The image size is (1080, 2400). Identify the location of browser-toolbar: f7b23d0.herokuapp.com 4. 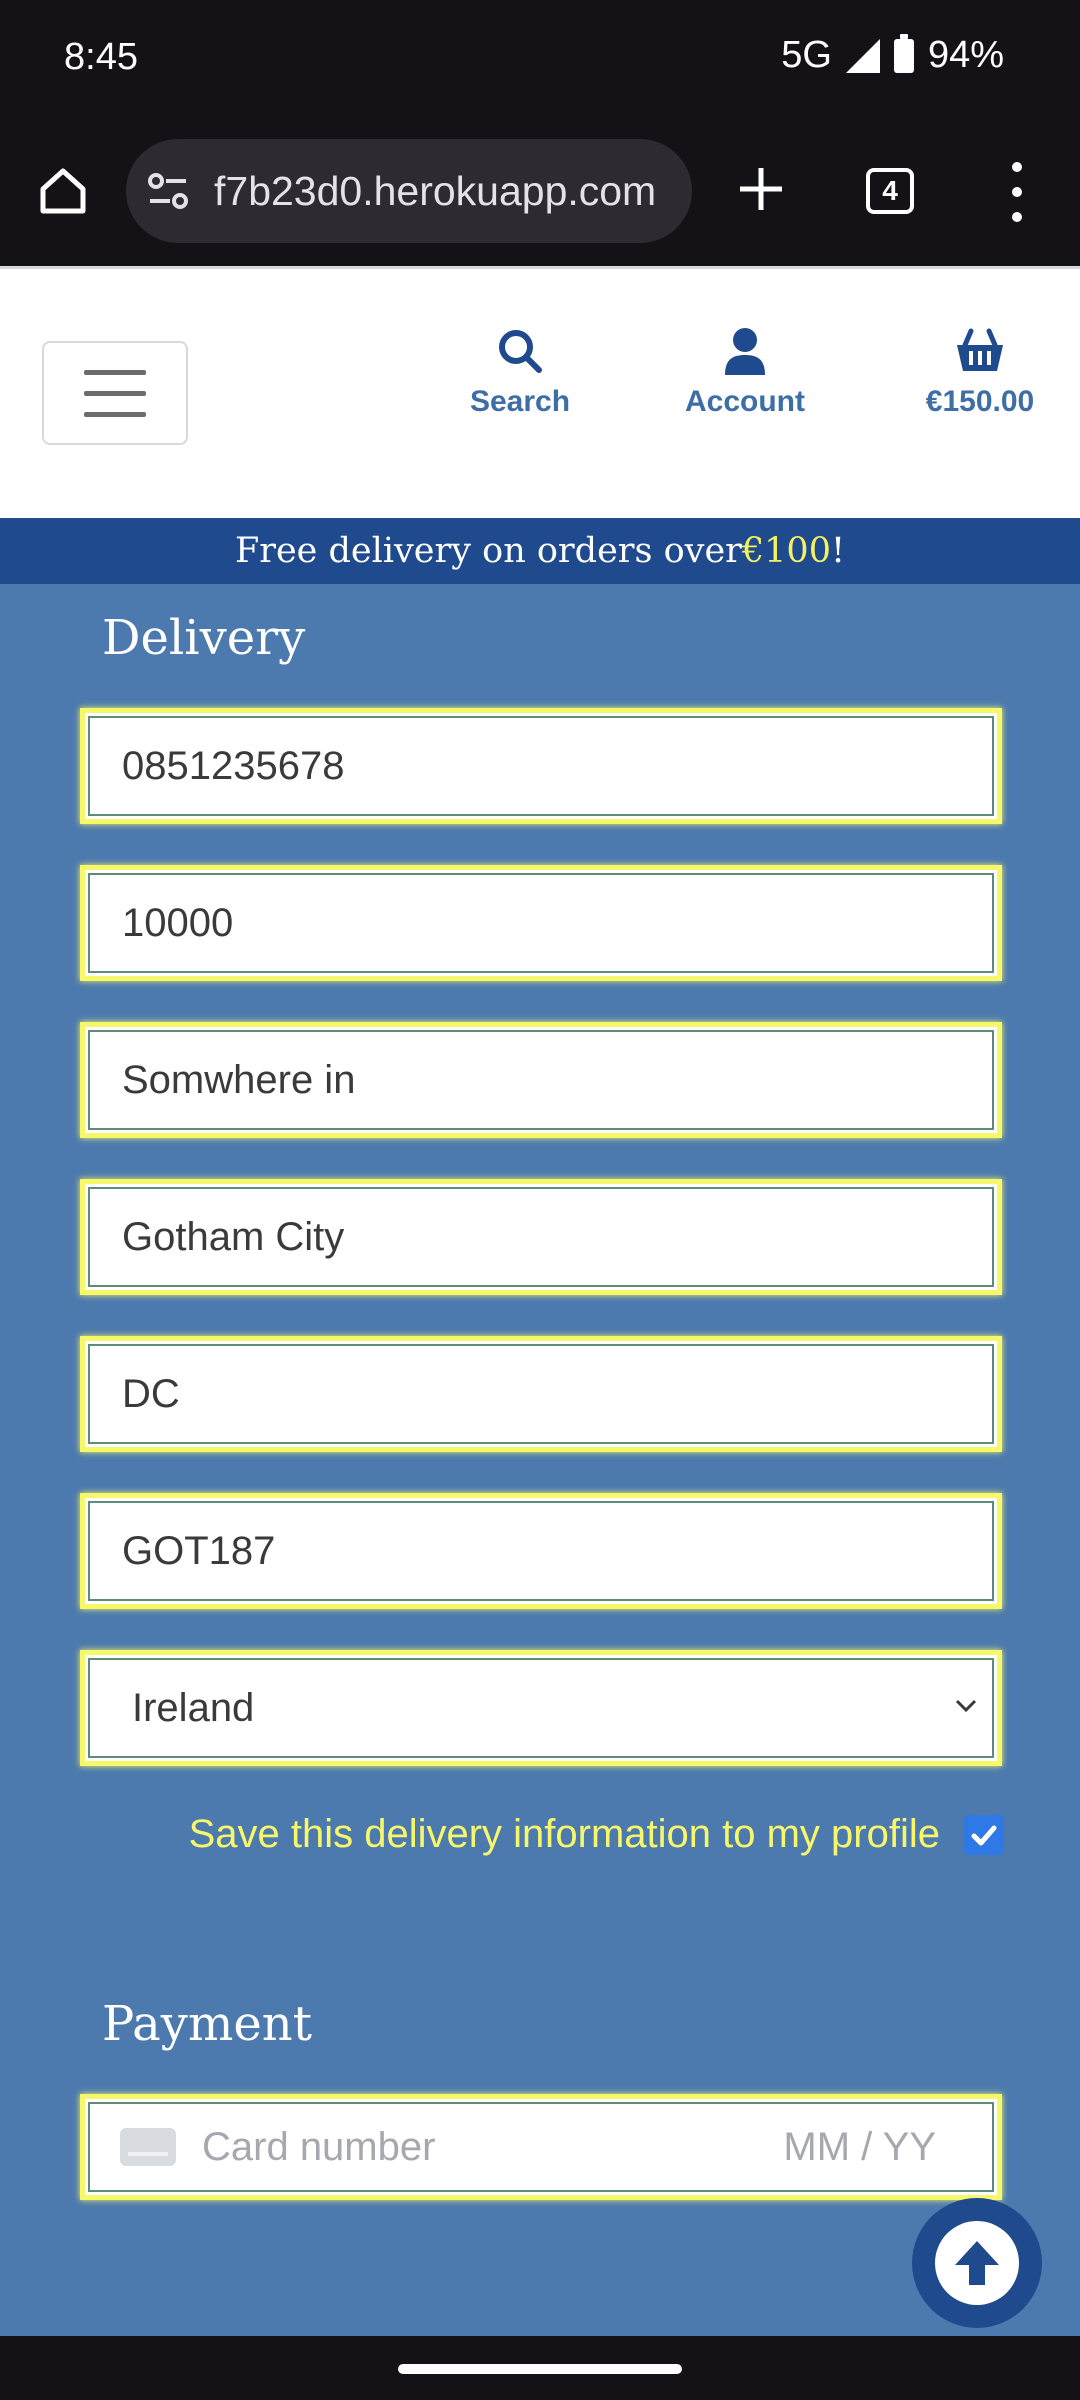
(540, 193).